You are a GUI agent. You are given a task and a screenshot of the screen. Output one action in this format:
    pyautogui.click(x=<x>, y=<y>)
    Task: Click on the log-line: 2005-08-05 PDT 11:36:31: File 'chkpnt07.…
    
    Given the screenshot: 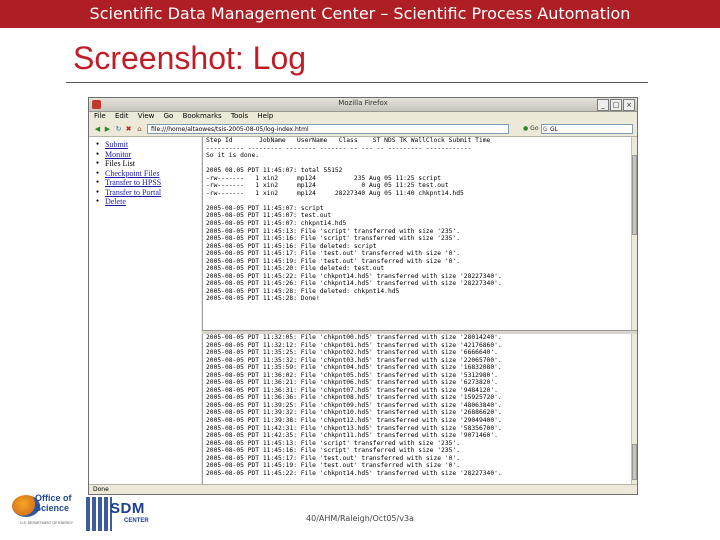 What is the action you would take?
    pyautogui.click(x=352, y=390)
    